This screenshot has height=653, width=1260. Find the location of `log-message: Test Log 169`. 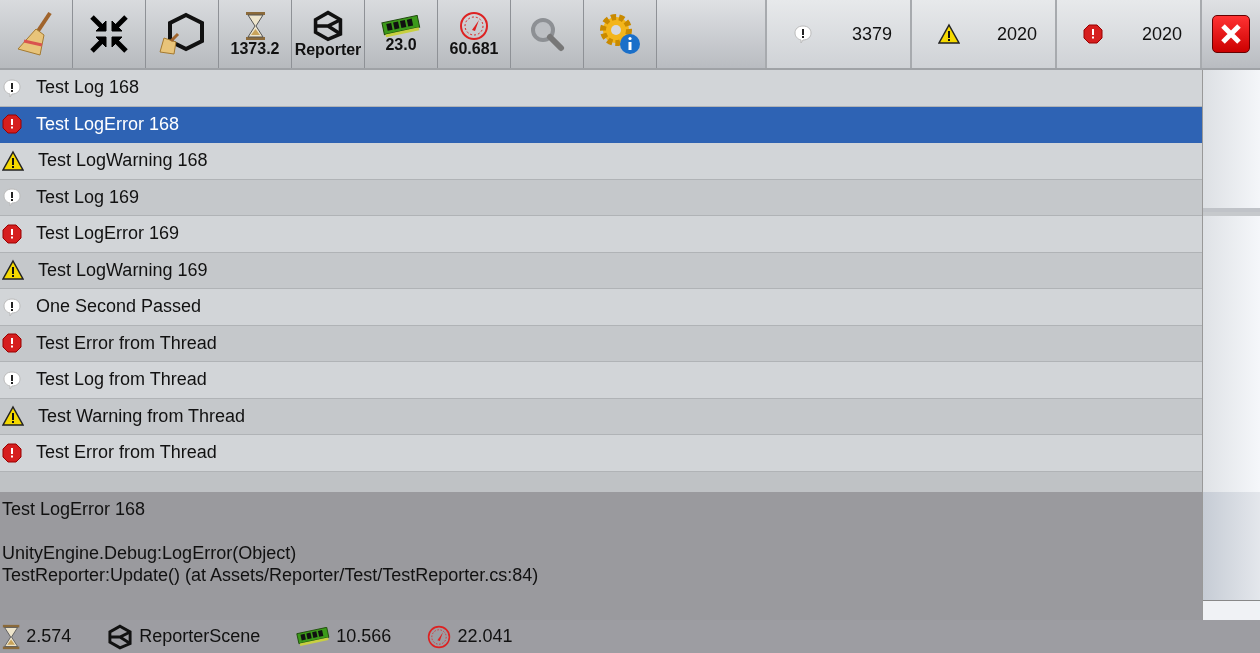

log-message: Test Log 169 is located at coordinates (88, 197).